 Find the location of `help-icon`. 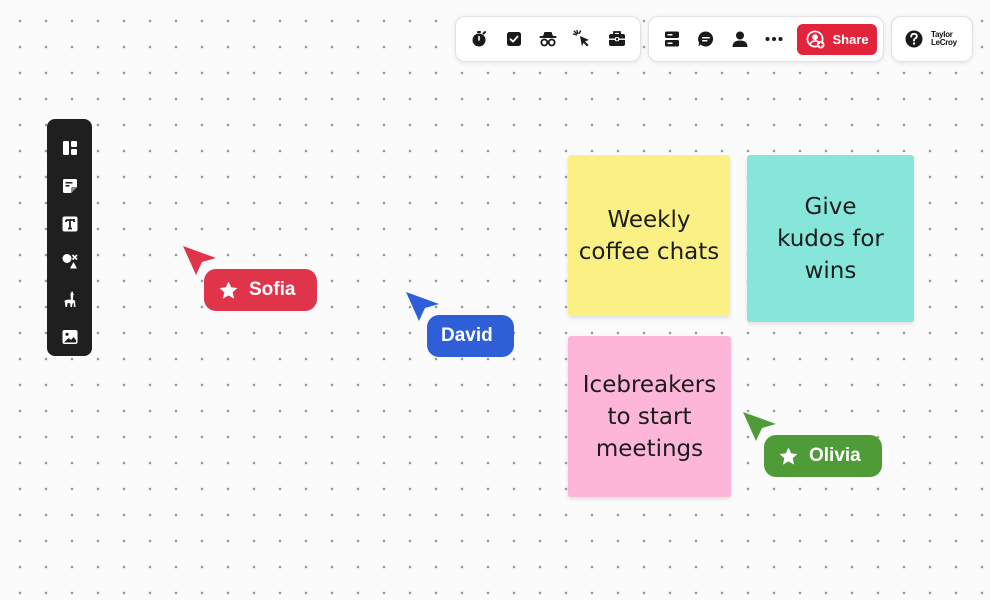

help-icon is located at coordinates (913, 39).